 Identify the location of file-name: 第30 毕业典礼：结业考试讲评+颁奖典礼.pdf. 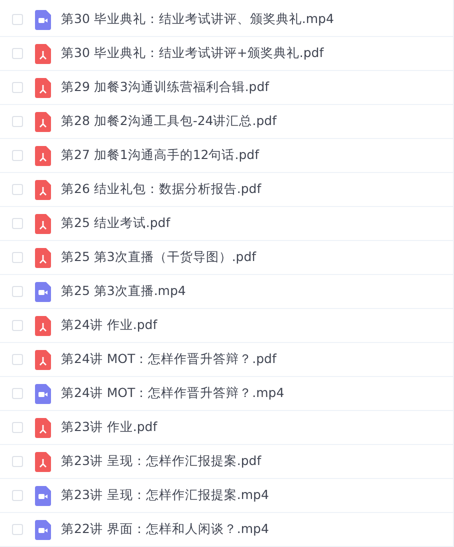
(192, 53).